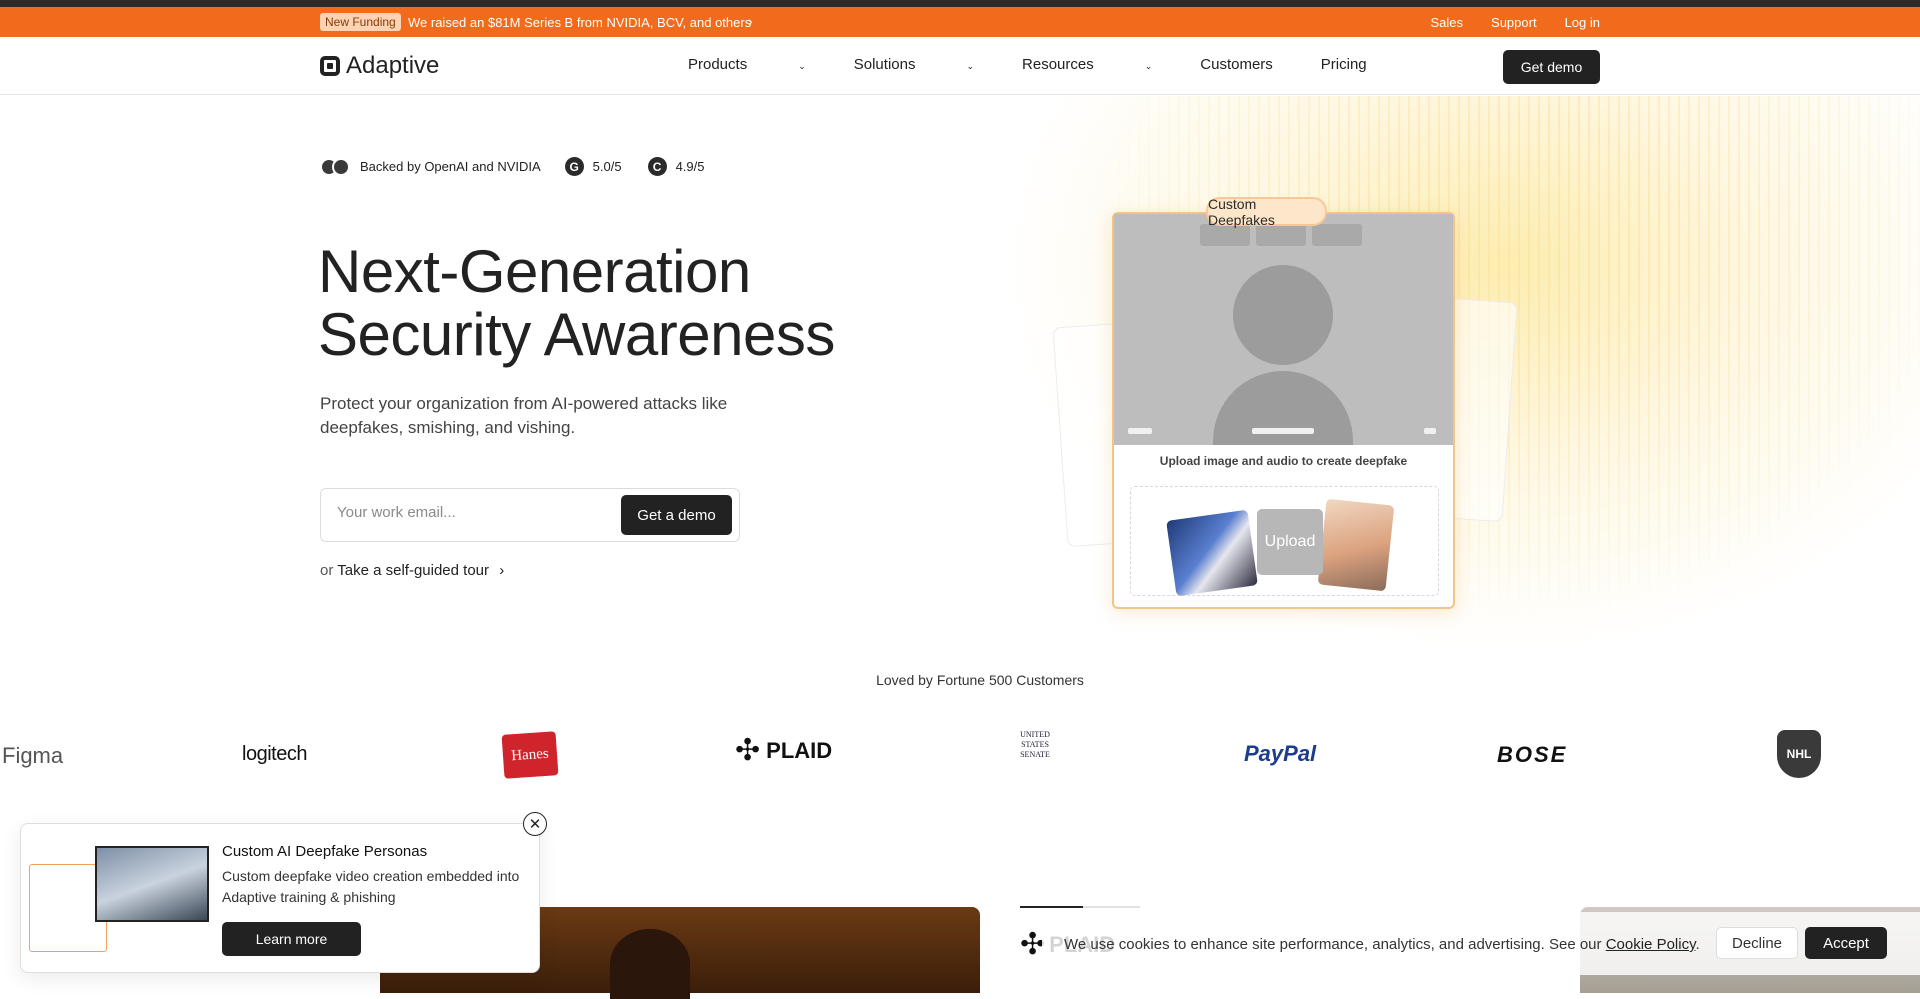 The width and height of the screenshot is (1920, 999). Describe the element at coordinates (1344, 64) in the screenshot. I see `nav-pricing: Pricing` at that location.